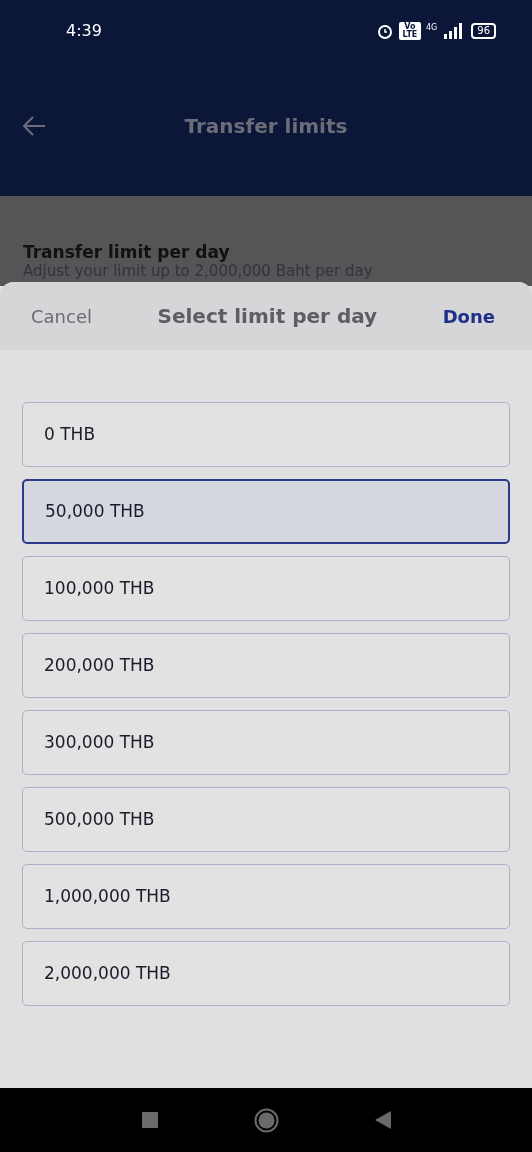 Image resolution: width=532 pixels, height=1152 pixels. What do you see at coordinates (384, 31) in the screenshot?
I see `alarm-icon` at bounding box center [384, 31].